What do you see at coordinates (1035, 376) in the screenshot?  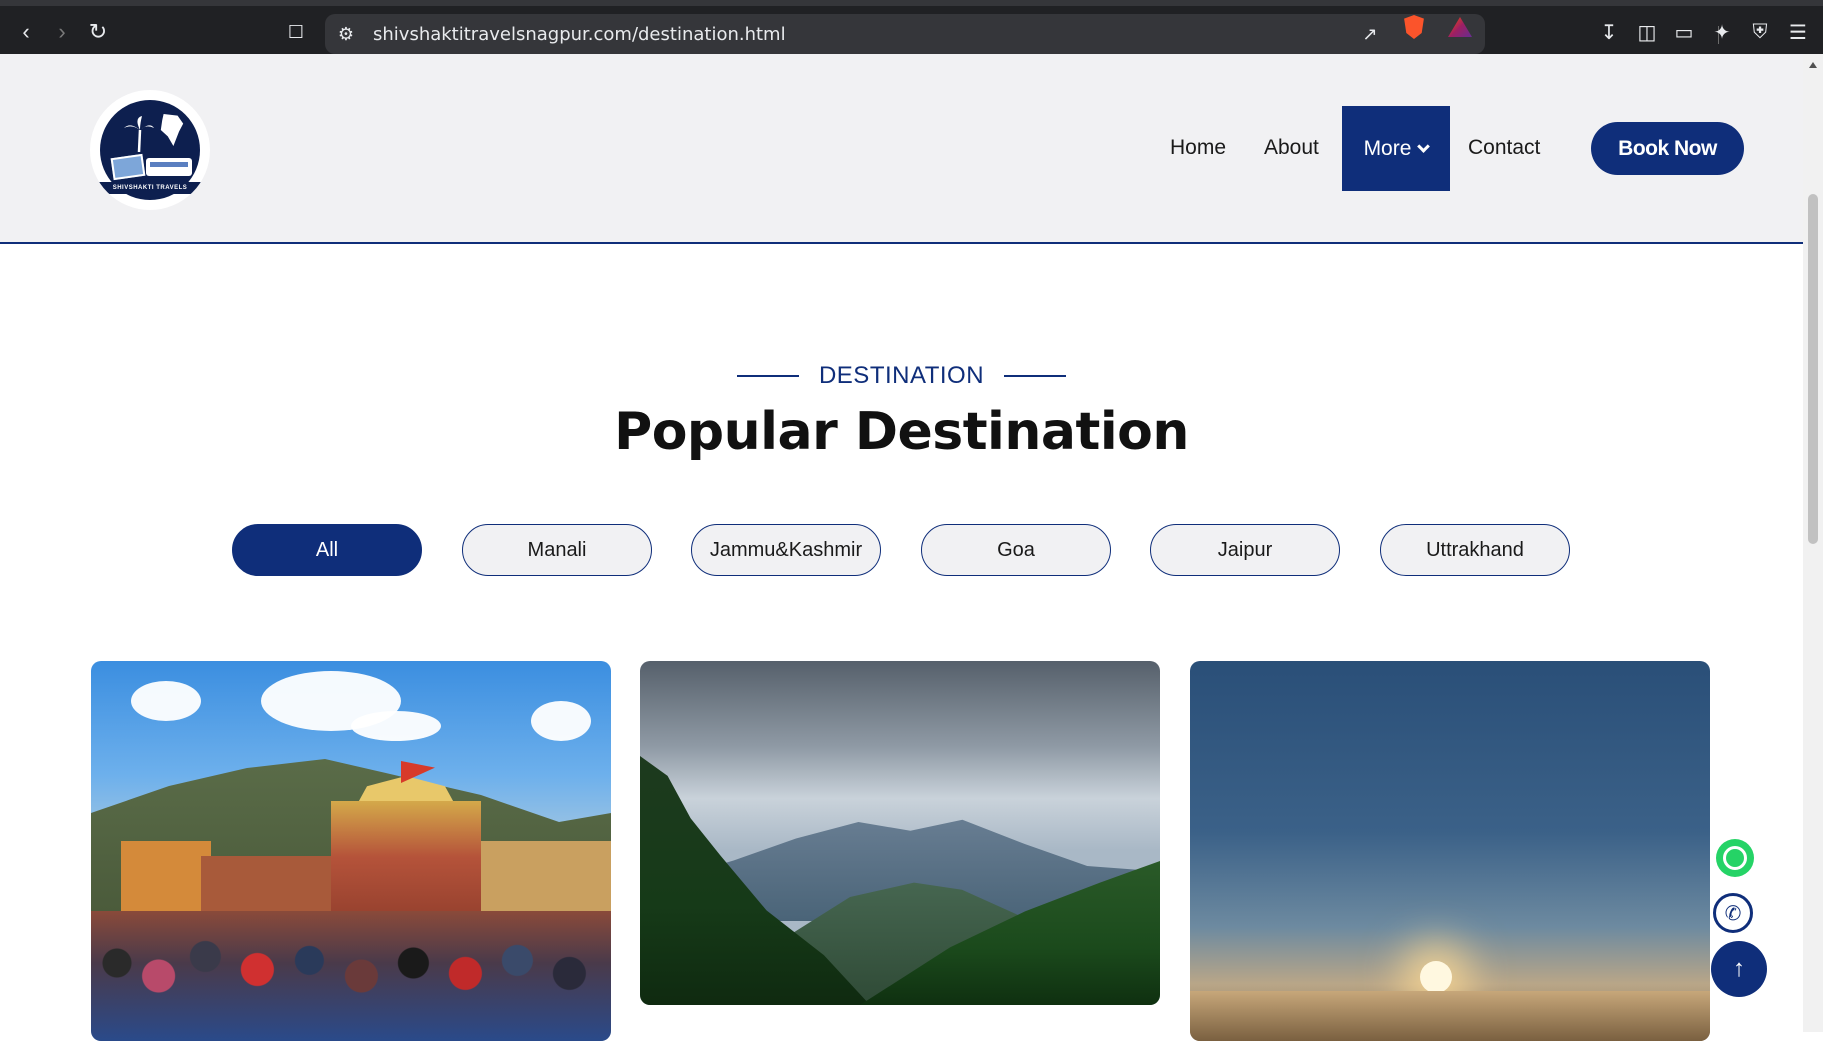 I see `kicker-line-right` at bounding box center [1035, 376].